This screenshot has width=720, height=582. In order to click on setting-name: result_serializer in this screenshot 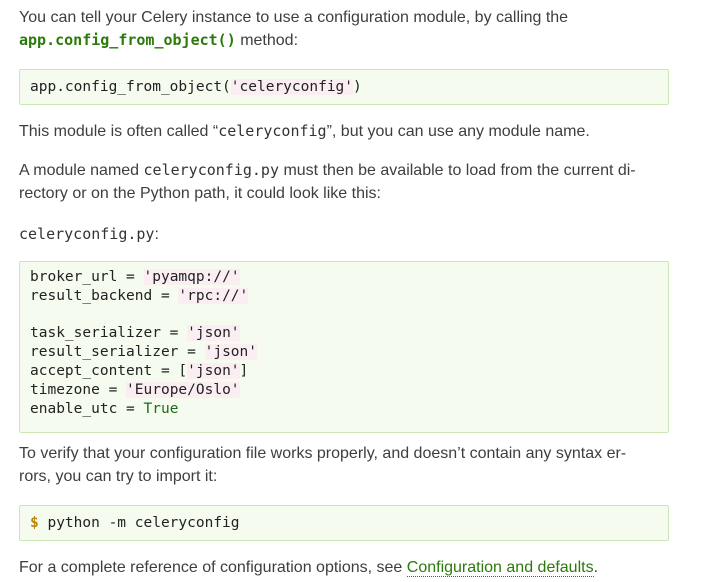, I will do `click(104, 352)`.